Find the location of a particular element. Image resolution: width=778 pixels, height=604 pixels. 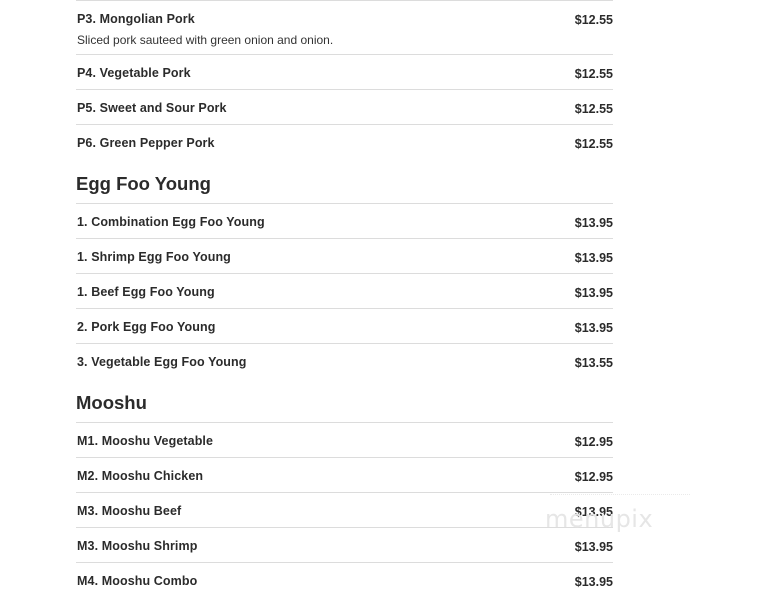

menu-item: M2. Mooshu Chicken $12.95 is located at coordinates (344, 474).